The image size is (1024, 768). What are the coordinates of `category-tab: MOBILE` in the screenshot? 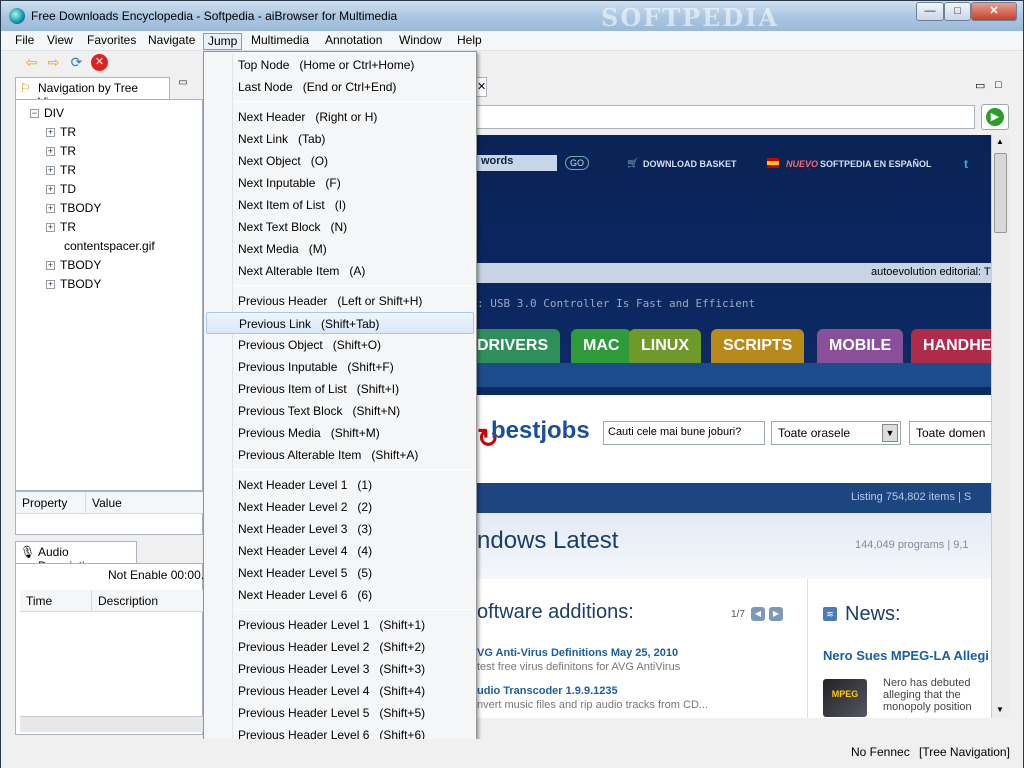 It's located at (860, 346).